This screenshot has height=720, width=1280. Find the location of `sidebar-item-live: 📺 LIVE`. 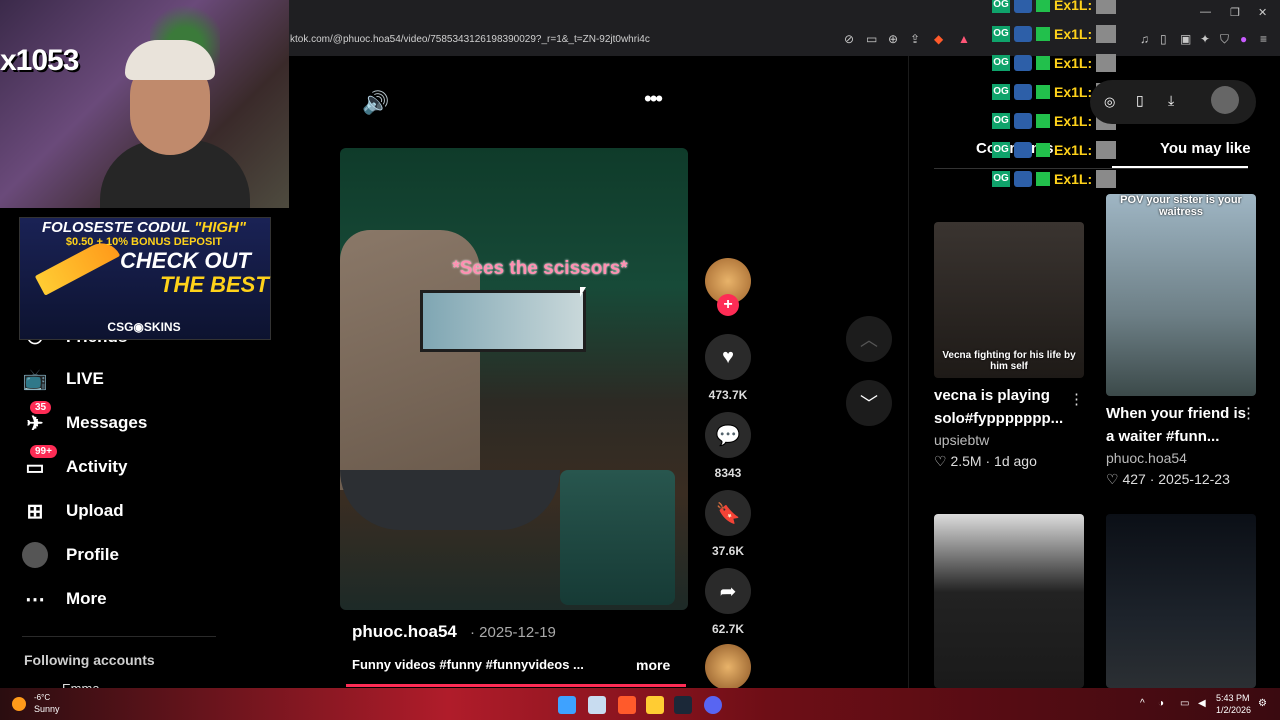

sidebar-item-live: 📺 LIVE is located at coordinates (63, 379).